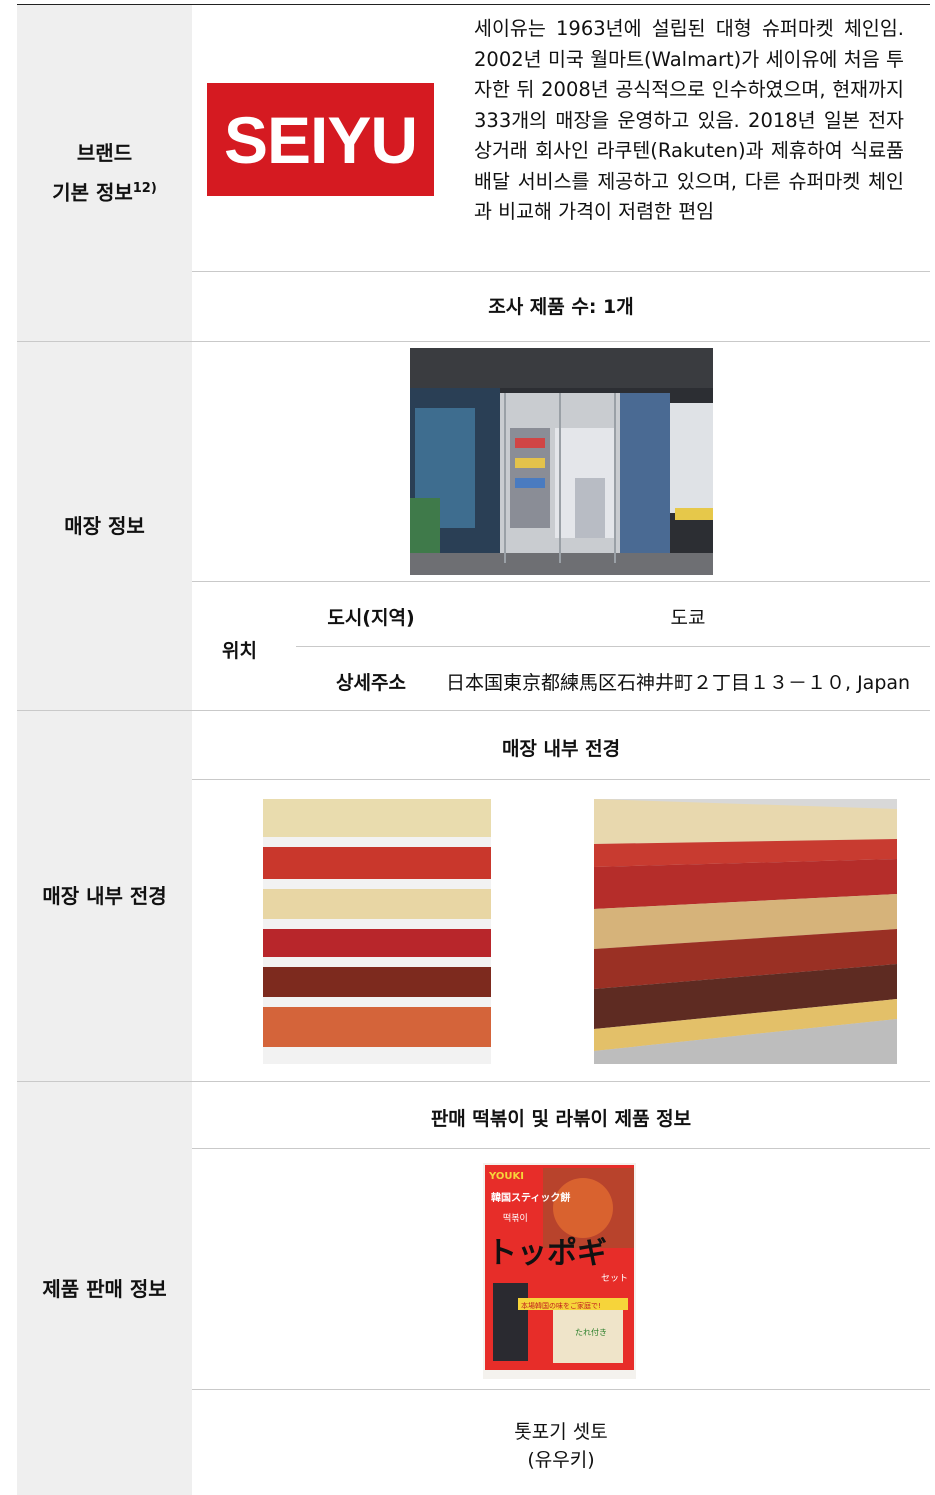 The height and width of the screenshot is (1495, 935). Describe the element at coordinates (547, 1253) in the screenshot. I see `package-title: トッポギ` at that location.